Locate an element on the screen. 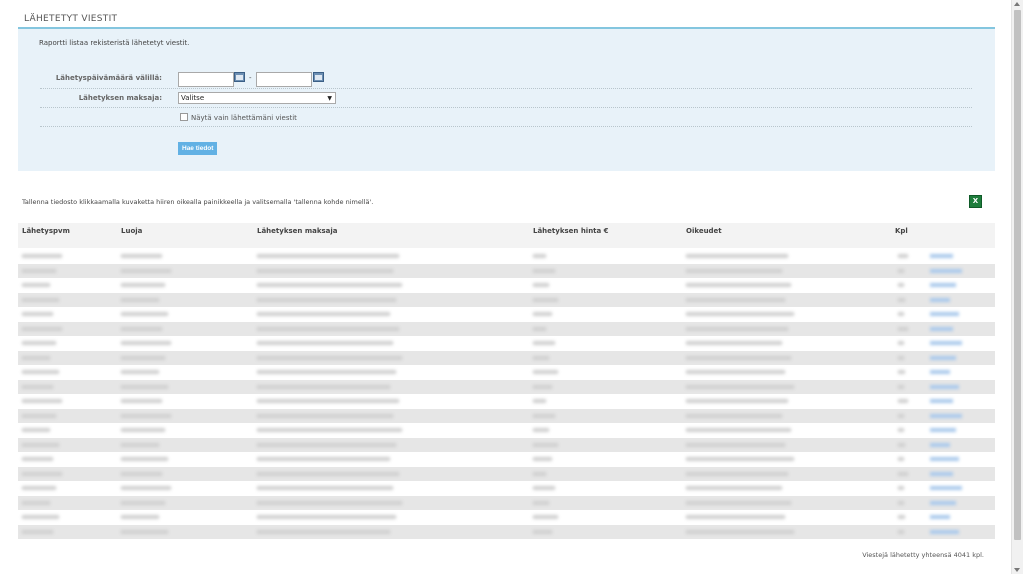  chevron-down-icon: ▼ is located at coordinates (329, 98).